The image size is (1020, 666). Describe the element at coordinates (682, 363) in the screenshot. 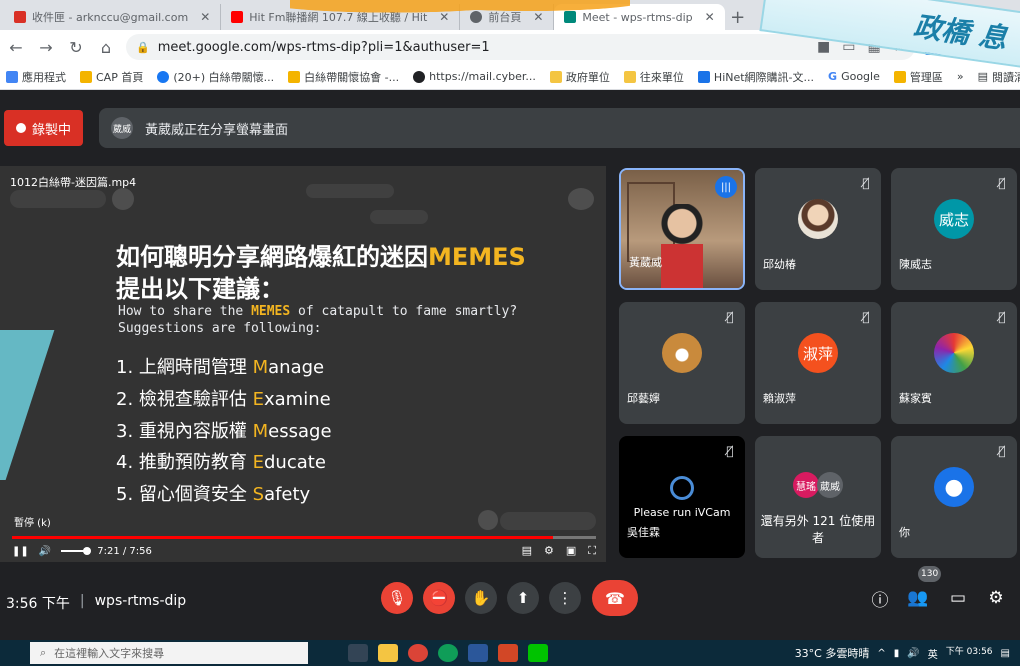

I see `participant-tile: 🎙̸ 邱藝嬣` at that location.